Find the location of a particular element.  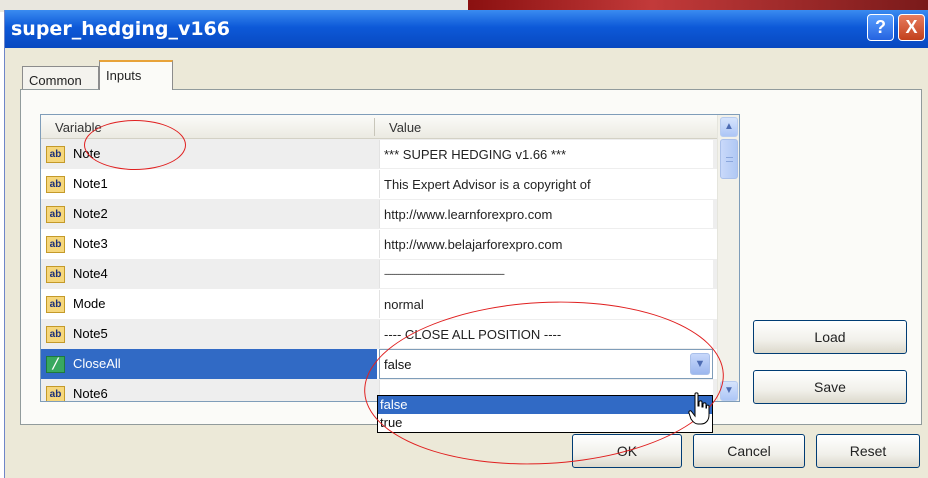

cancel-button: Cancel is located at coordinates (749, 451).